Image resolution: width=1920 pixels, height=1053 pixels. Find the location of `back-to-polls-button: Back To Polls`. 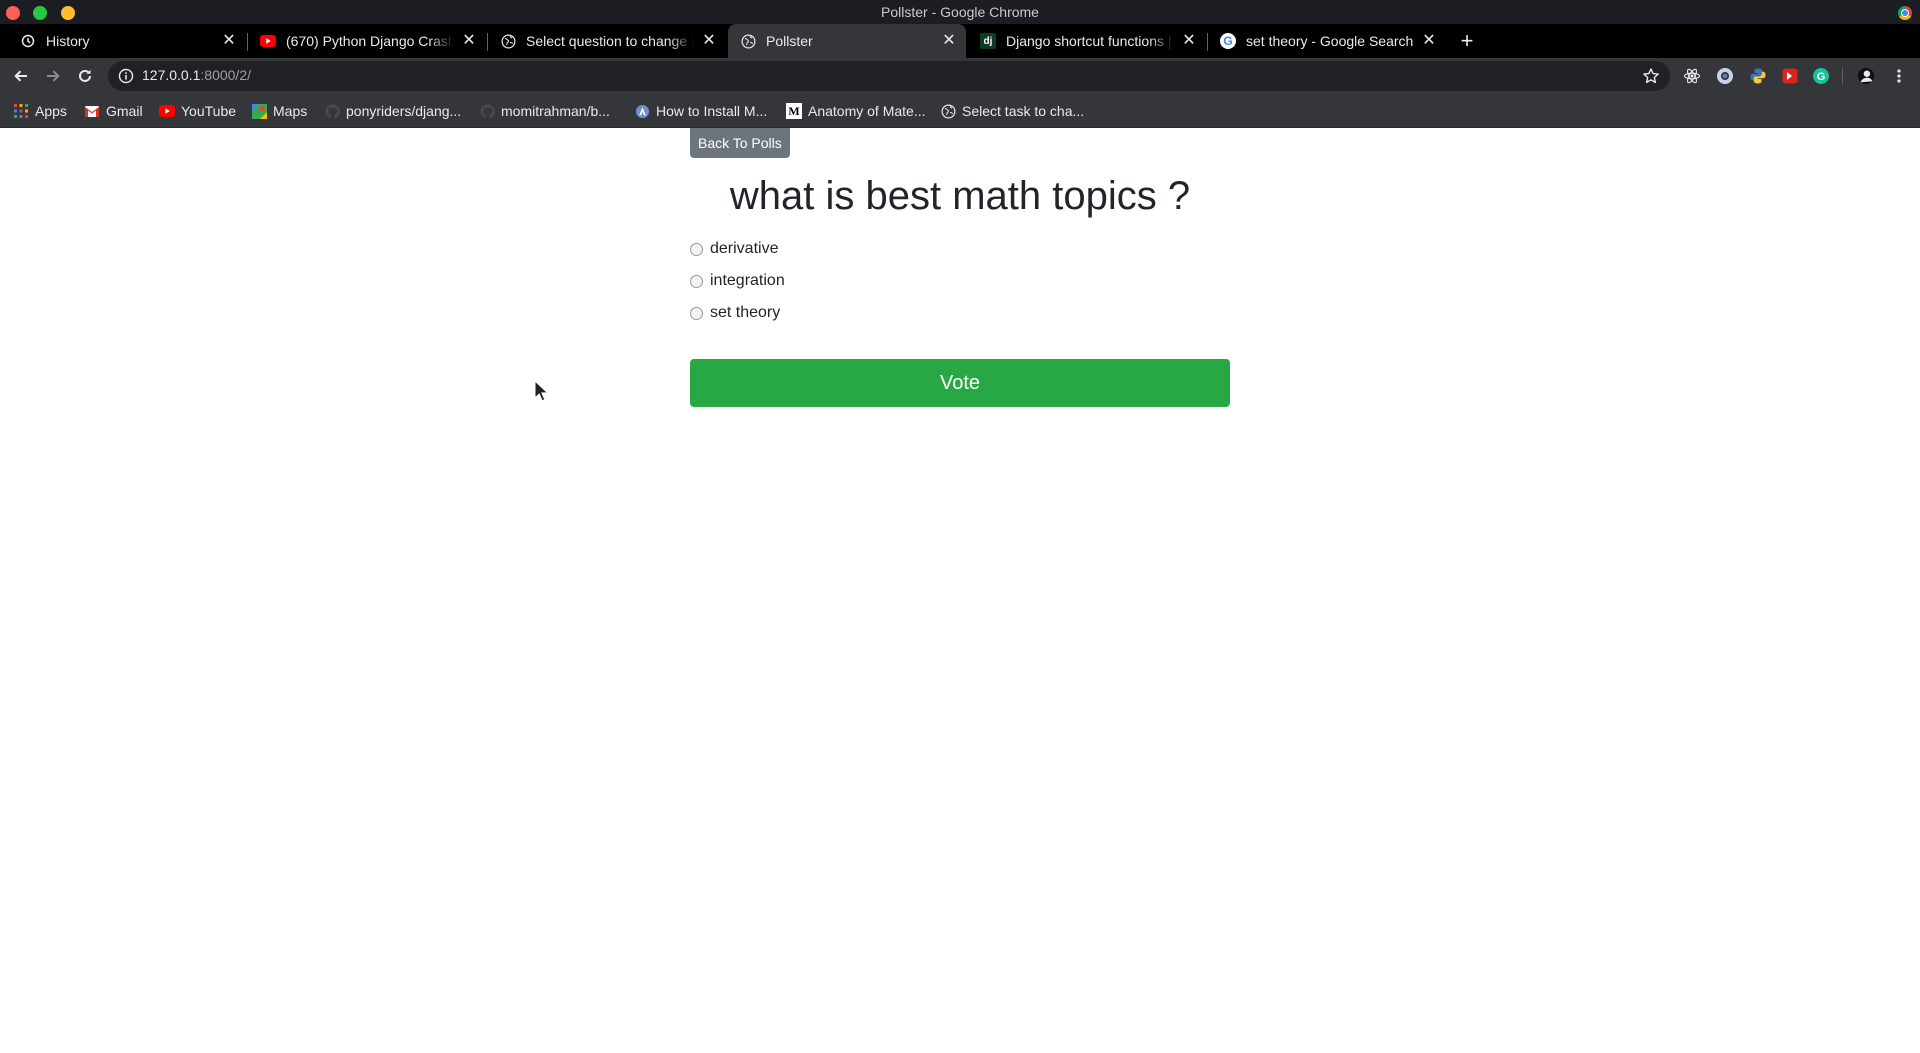

back-to-polls-button: Back To Polls is located at coordinates (740, 143).